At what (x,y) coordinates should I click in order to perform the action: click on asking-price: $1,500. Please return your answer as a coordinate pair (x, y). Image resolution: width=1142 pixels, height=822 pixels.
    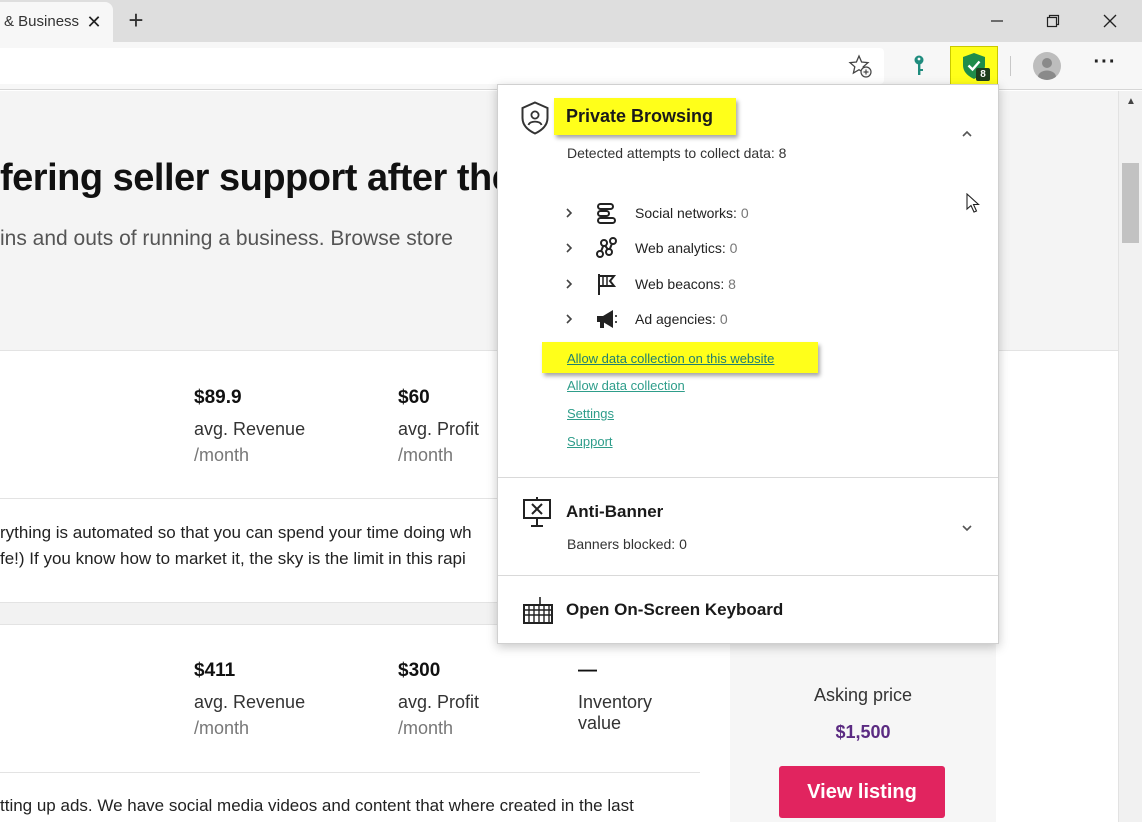
    Looking at the image, I should click on (863, 732).